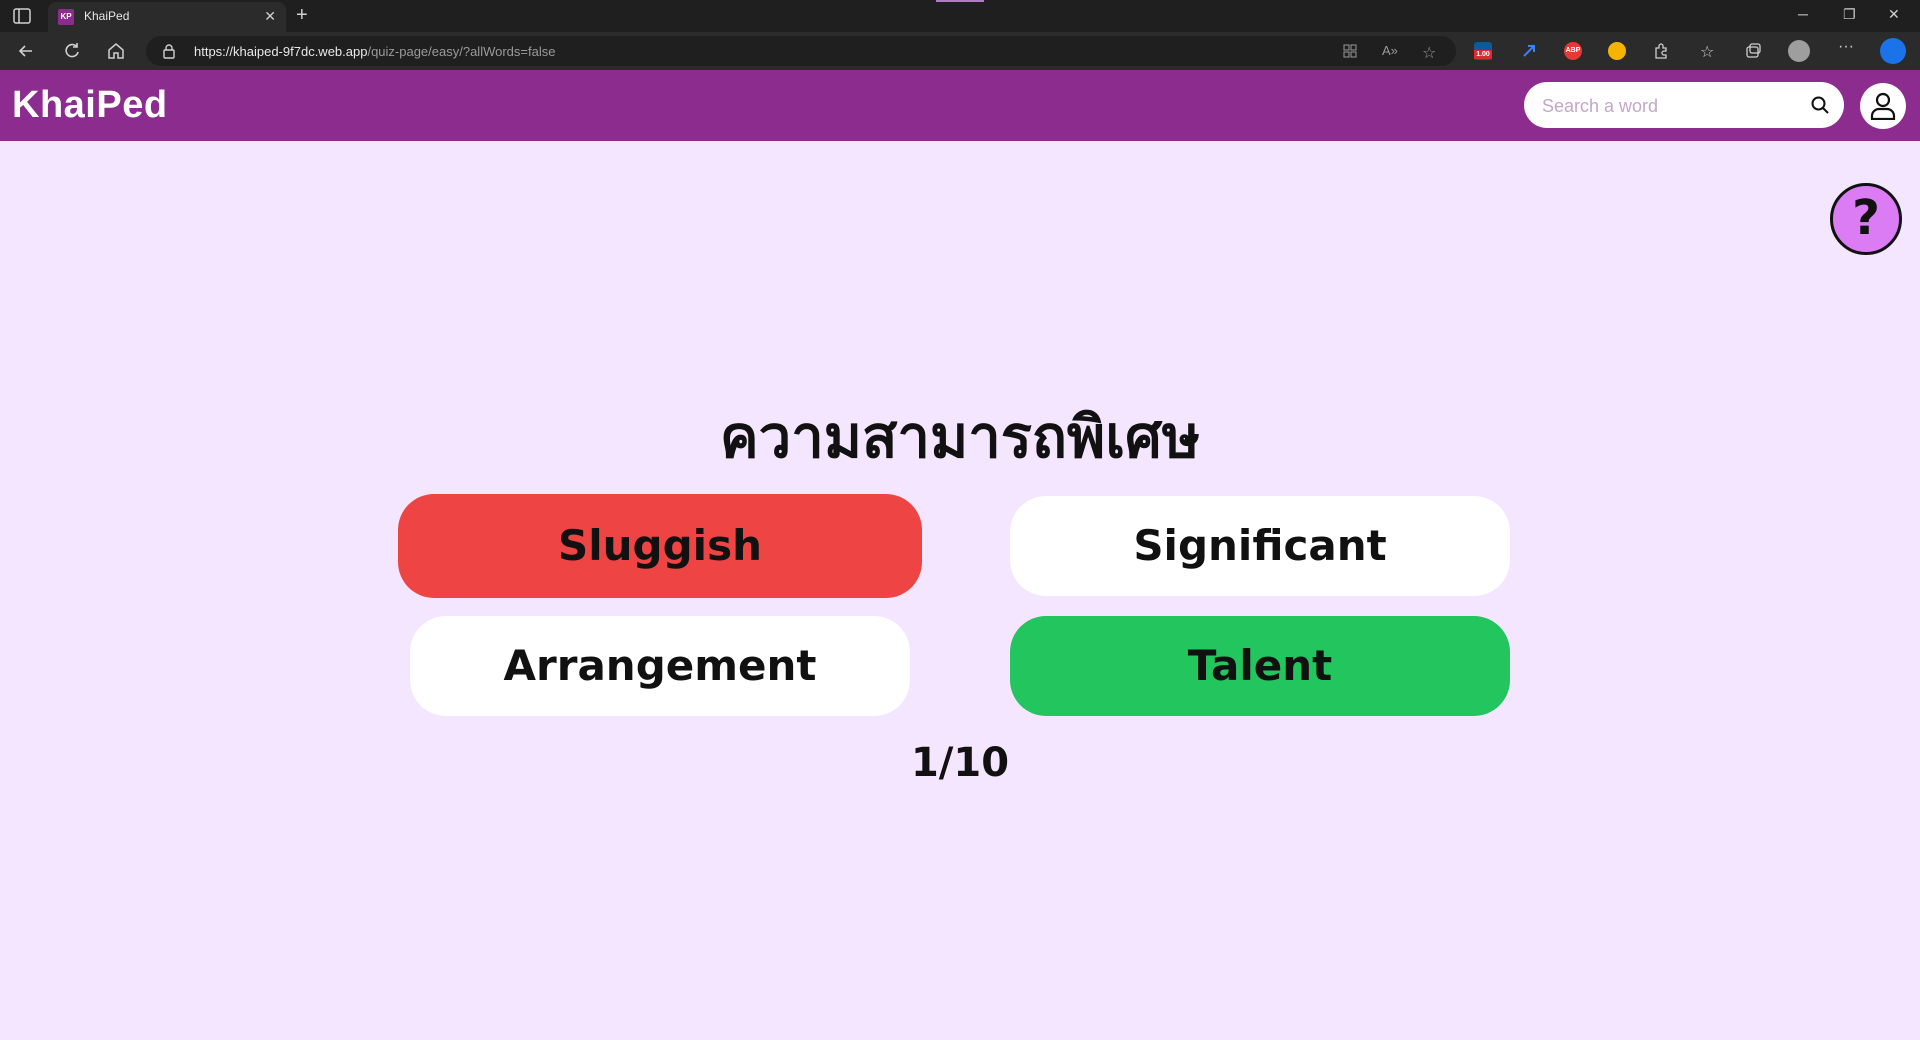  I want to click on user-profile-button, so click(1883, 106).